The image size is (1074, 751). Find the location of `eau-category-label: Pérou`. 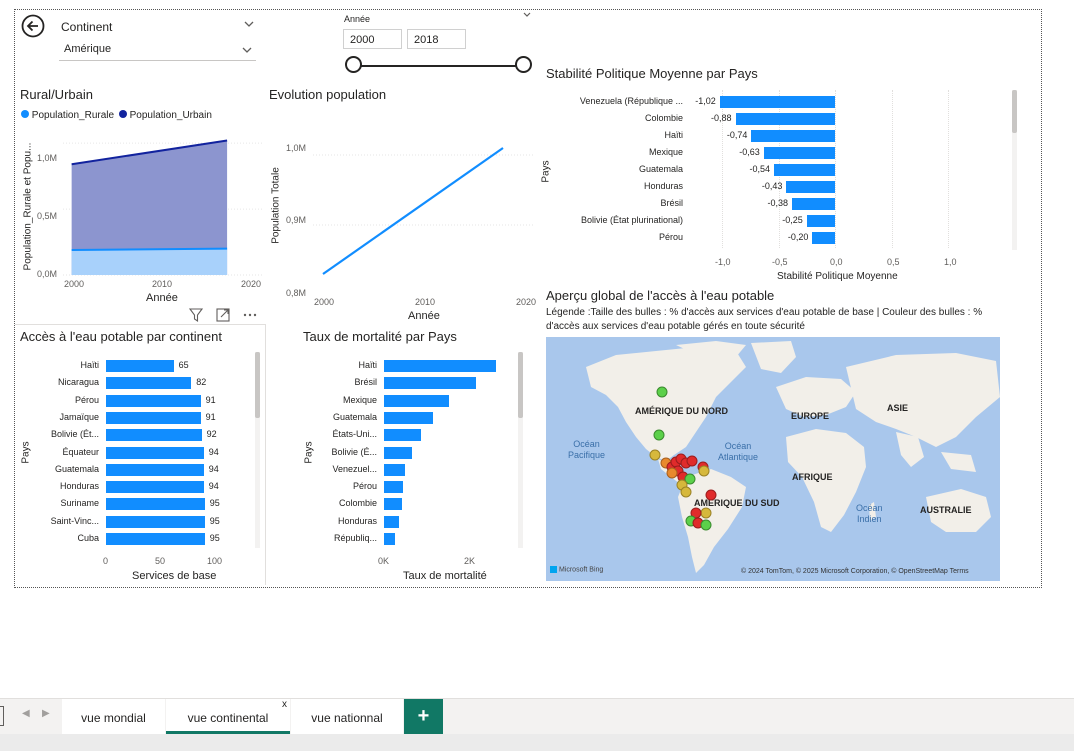

eau-category-label: Pérou is located at coordinates (86, 399).